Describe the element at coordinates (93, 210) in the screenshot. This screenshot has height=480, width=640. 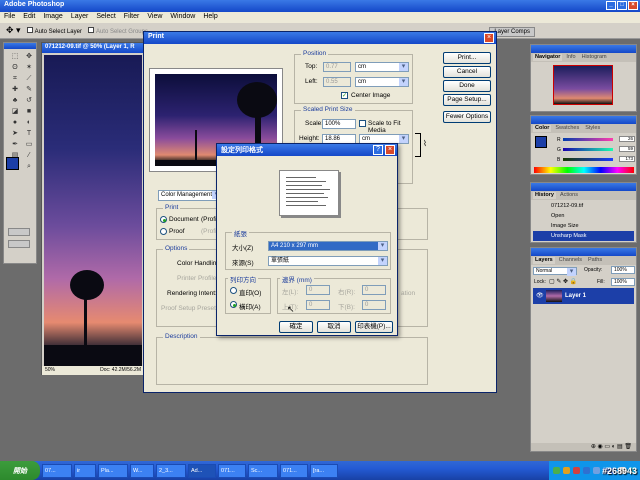
I see `document-canvas` at that location.